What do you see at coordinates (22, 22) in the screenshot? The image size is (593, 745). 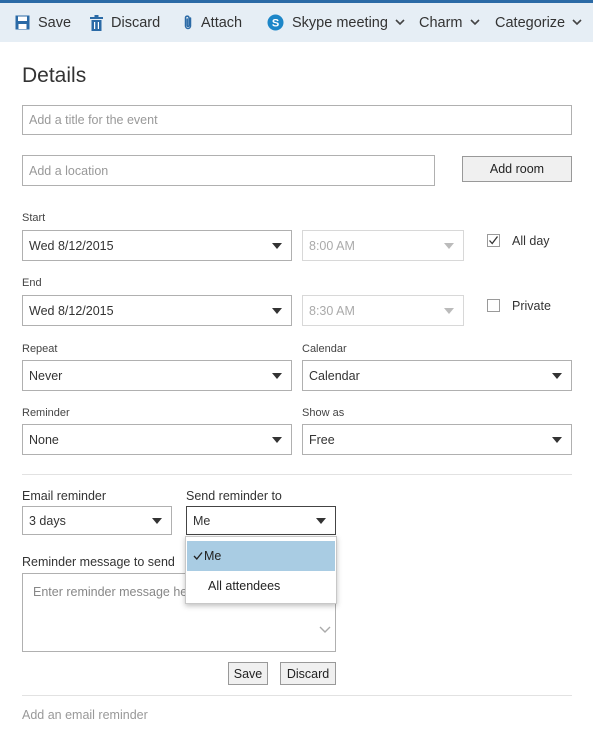 I see `save-icon` at bounding box center [22, 22].